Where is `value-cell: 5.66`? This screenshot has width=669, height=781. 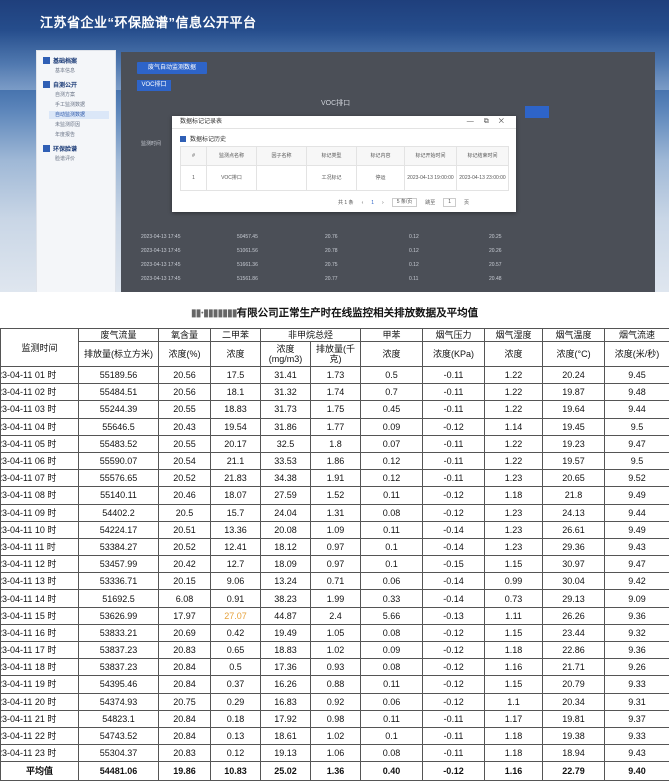 value-cell: 5.66 is located at coordinates (392, 615).